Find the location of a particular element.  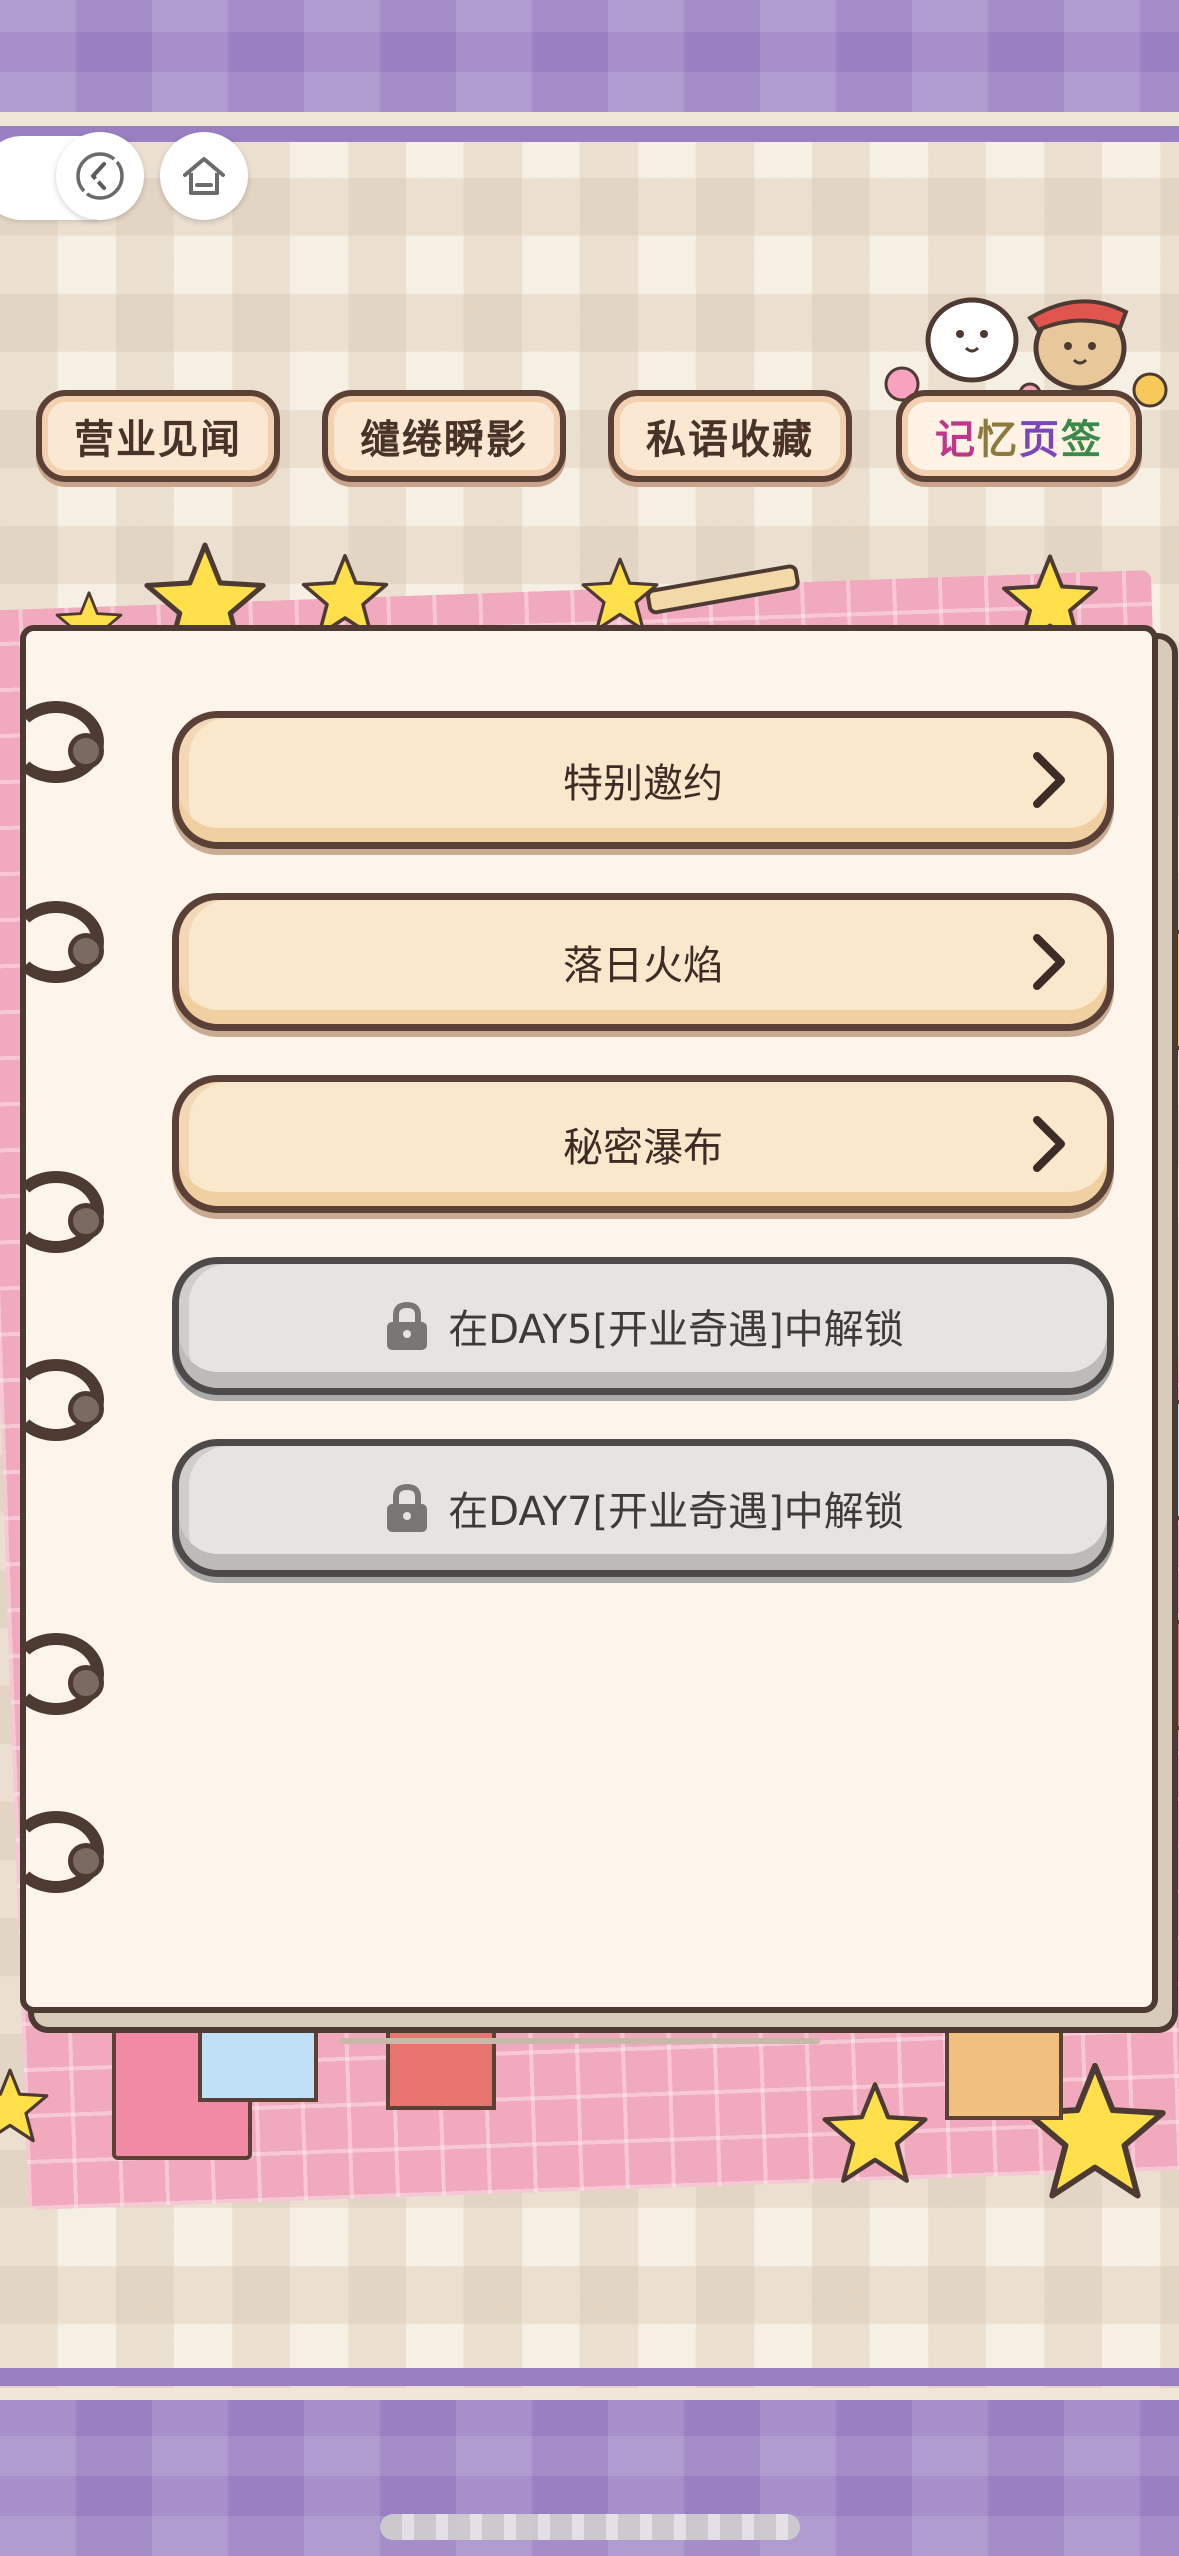

menu-item-locked-day7: 在DAY7[开业奇遇]中解锁 is located at coordinates (643, 1508).